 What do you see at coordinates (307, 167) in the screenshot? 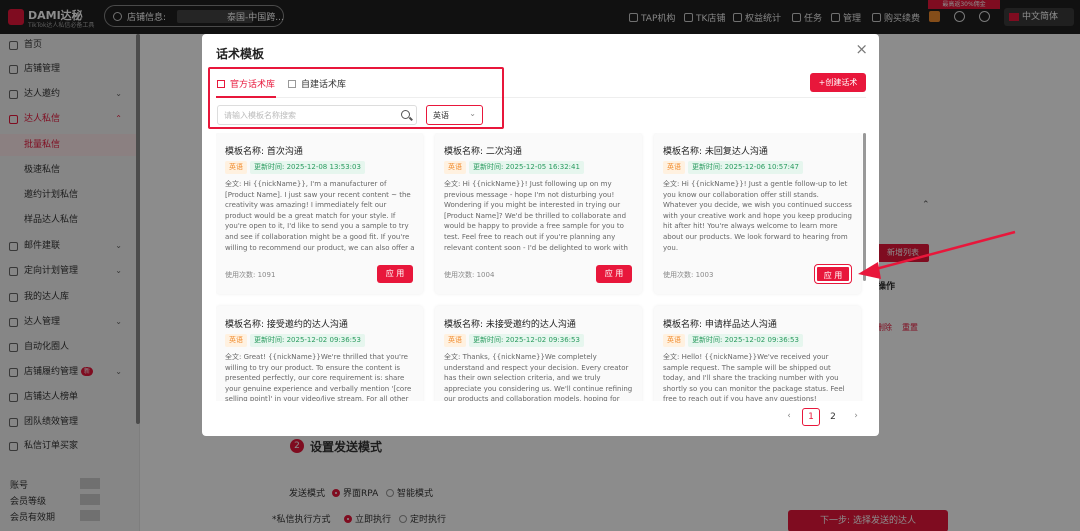
I see `update-time-tag: 更新时间: 2025-12-08 13:53:03` at bounding box center [307, 167].